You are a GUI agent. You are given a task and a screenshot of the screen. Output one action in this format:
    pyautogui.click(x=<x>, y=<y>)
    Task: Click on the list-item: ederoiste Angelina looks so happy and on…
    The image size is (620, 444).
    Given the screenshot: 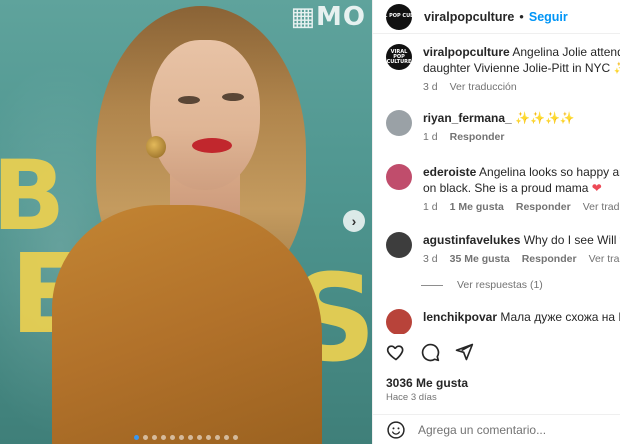 What is the action you would take?
    pyautogui.click(x=503, y=188)
    